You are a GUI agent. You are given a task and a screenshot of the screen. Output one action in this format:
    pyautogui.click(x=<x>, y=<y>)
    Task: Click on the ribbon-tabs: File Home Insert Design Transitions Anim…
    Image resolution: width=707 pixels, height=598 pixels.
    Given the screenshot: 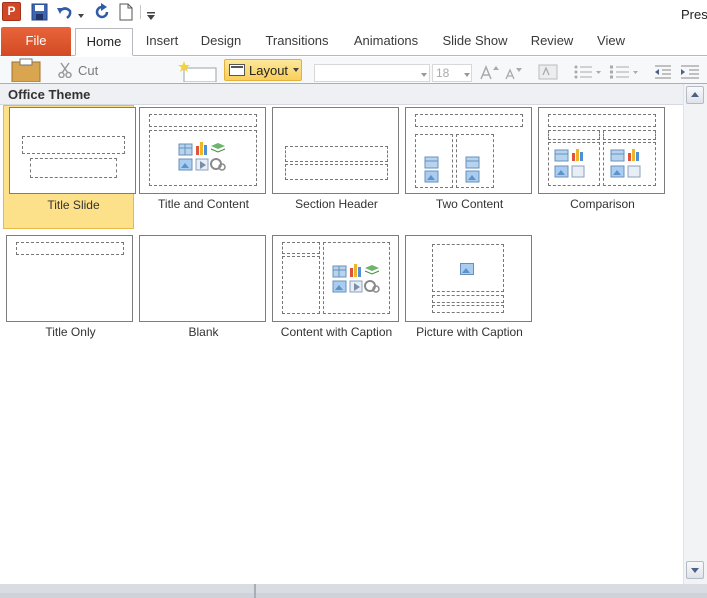 What is the action you would take?
    pyautogui.click(x=353, y=41)
    